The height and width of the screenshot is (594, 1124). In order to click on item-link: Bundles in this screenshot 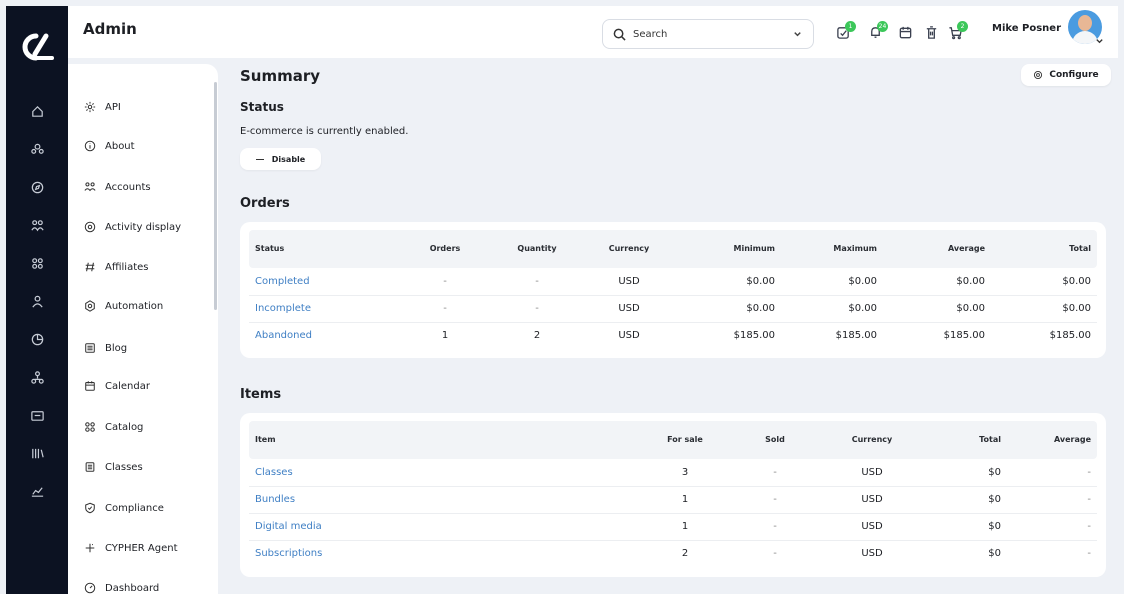, I will do `click(275, 499)`.